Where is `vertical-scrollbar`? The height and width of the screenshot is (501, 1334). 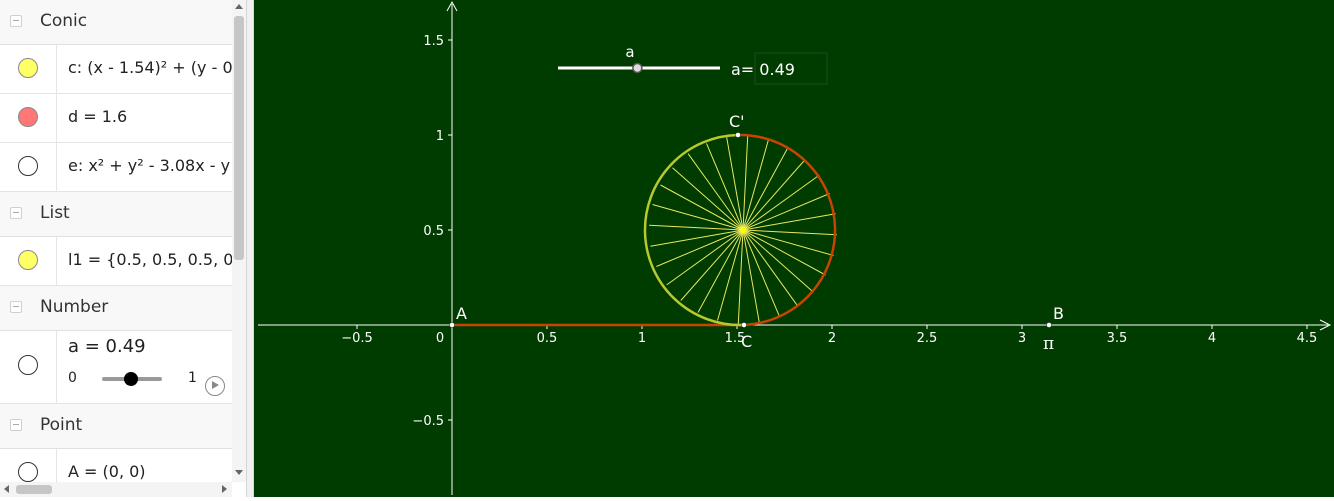 vertical-scrollbar is located at coordinates (239, 241).